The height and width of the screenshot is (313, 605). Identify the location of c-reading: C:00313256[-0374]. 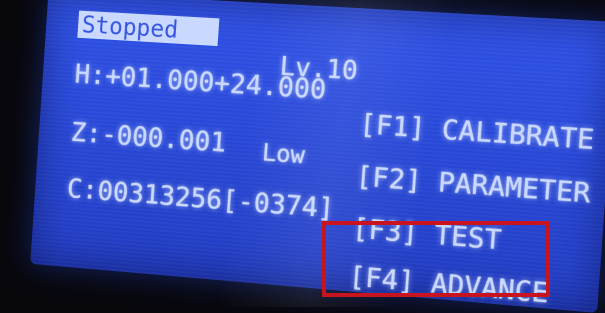
(201, 199).